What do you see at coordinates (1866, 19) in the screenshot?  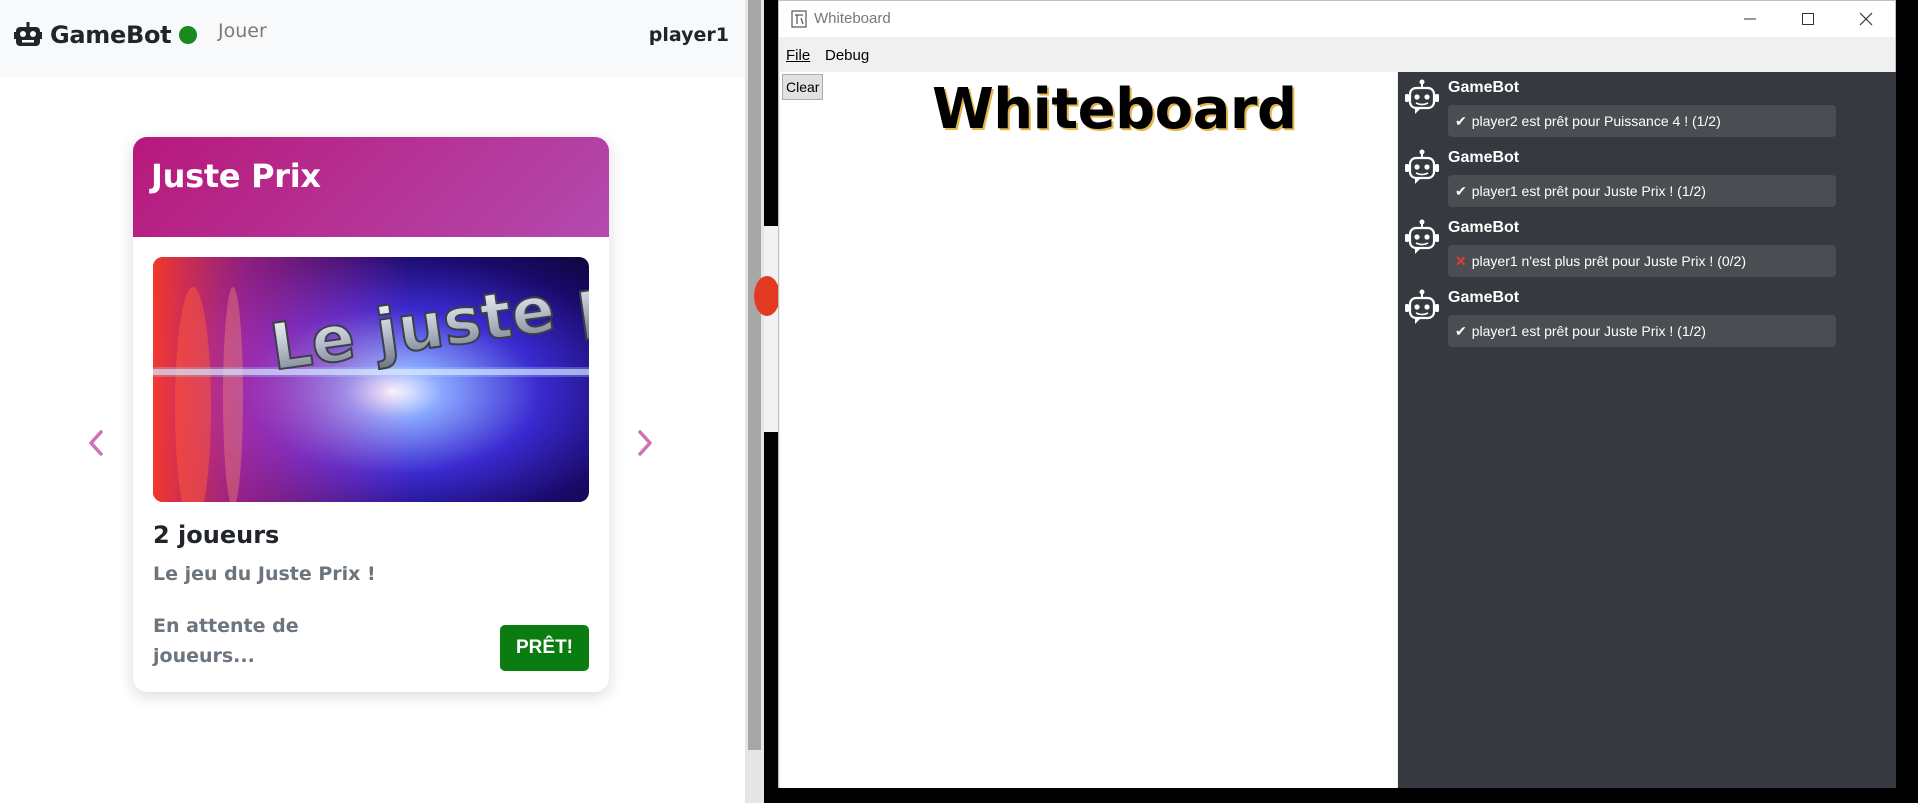 I see `close-icon` at bounding box center [1866, 19].